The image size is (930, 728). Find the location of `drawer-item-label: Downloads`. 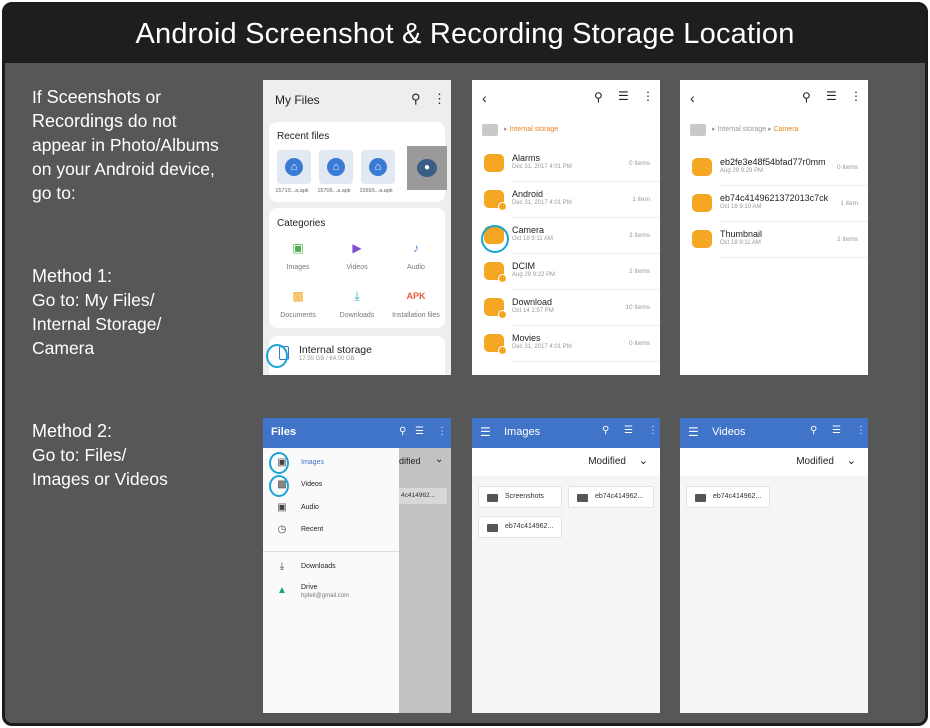

drawer-item-label: Downloads is located at coordinates (318, 566).